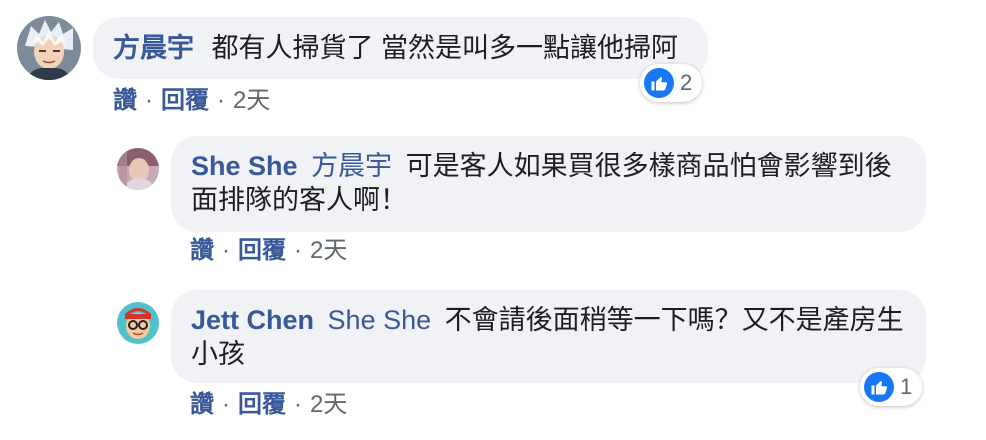  What do you see at coordinates (686, 82) in the screenshot?
I see `reaction-count: 2` at bounding box center [686, 82].